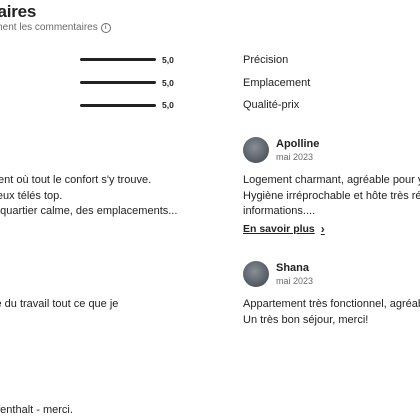 This screenshot has width=420, height=420. Describe the element at coordinates (168, 105) in the screenshot. I see `rating-score-value: 5,0` at that location.